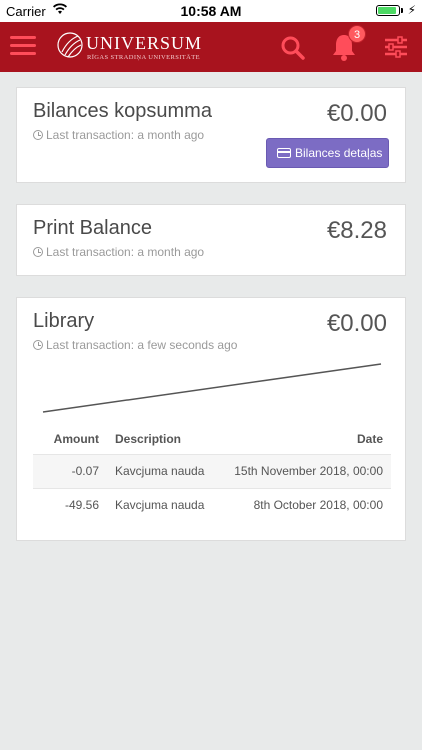  Describe the element at coordinates (339, 153) in the screenshot. I see `balance-details-label: Bilances detaļas` at that location.